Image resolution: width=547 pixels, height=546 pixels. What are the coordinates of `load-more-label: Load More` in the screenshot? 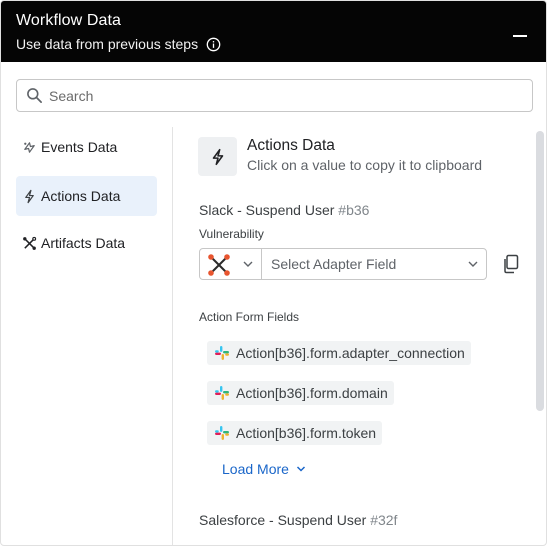 It's located at (255, 469).